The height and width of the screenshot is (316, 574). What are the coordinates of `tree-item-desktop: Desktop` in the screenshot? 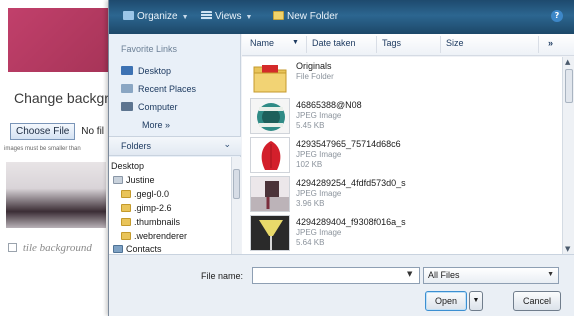 It's located at (127, 166).